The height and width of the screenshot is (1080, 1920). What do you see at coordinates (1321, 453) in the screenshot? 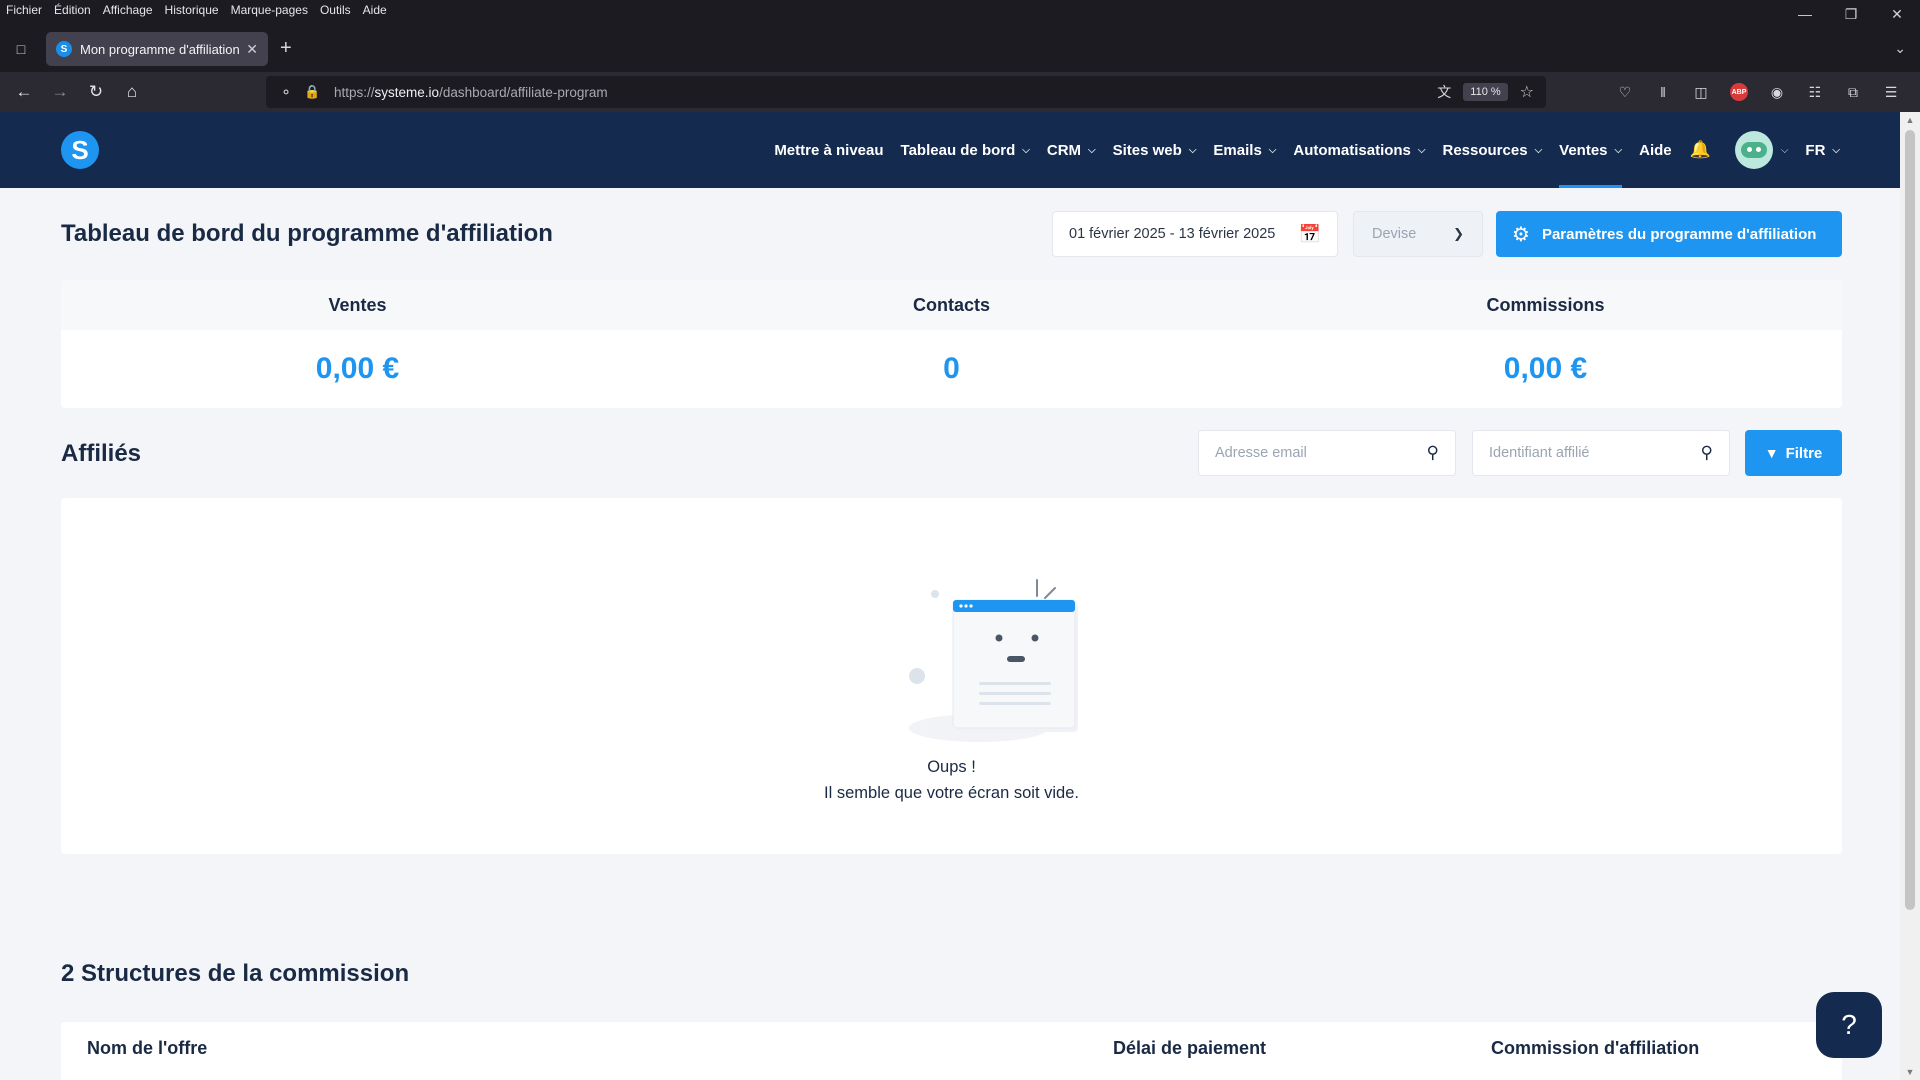
I see `email-search-input` at bounding box center [1321, 453].